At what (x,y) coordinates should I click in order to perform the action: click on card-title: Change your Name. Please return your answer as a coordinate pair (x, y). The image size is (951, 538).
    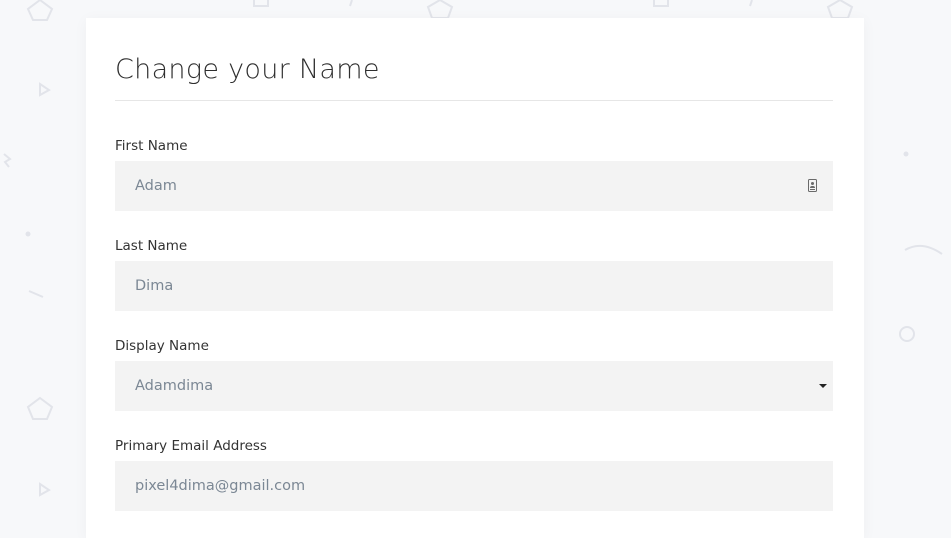
    Looking at the image, I should click on (247, 69).